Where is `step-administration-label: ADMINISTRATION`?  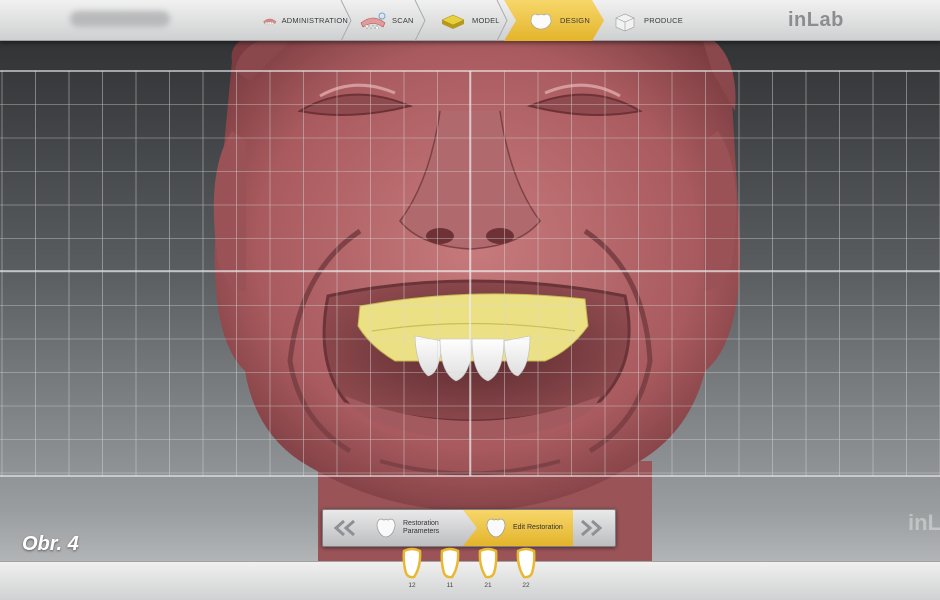 step-administration-label: ADMINISTRATION is located at coordinates (314, 20).